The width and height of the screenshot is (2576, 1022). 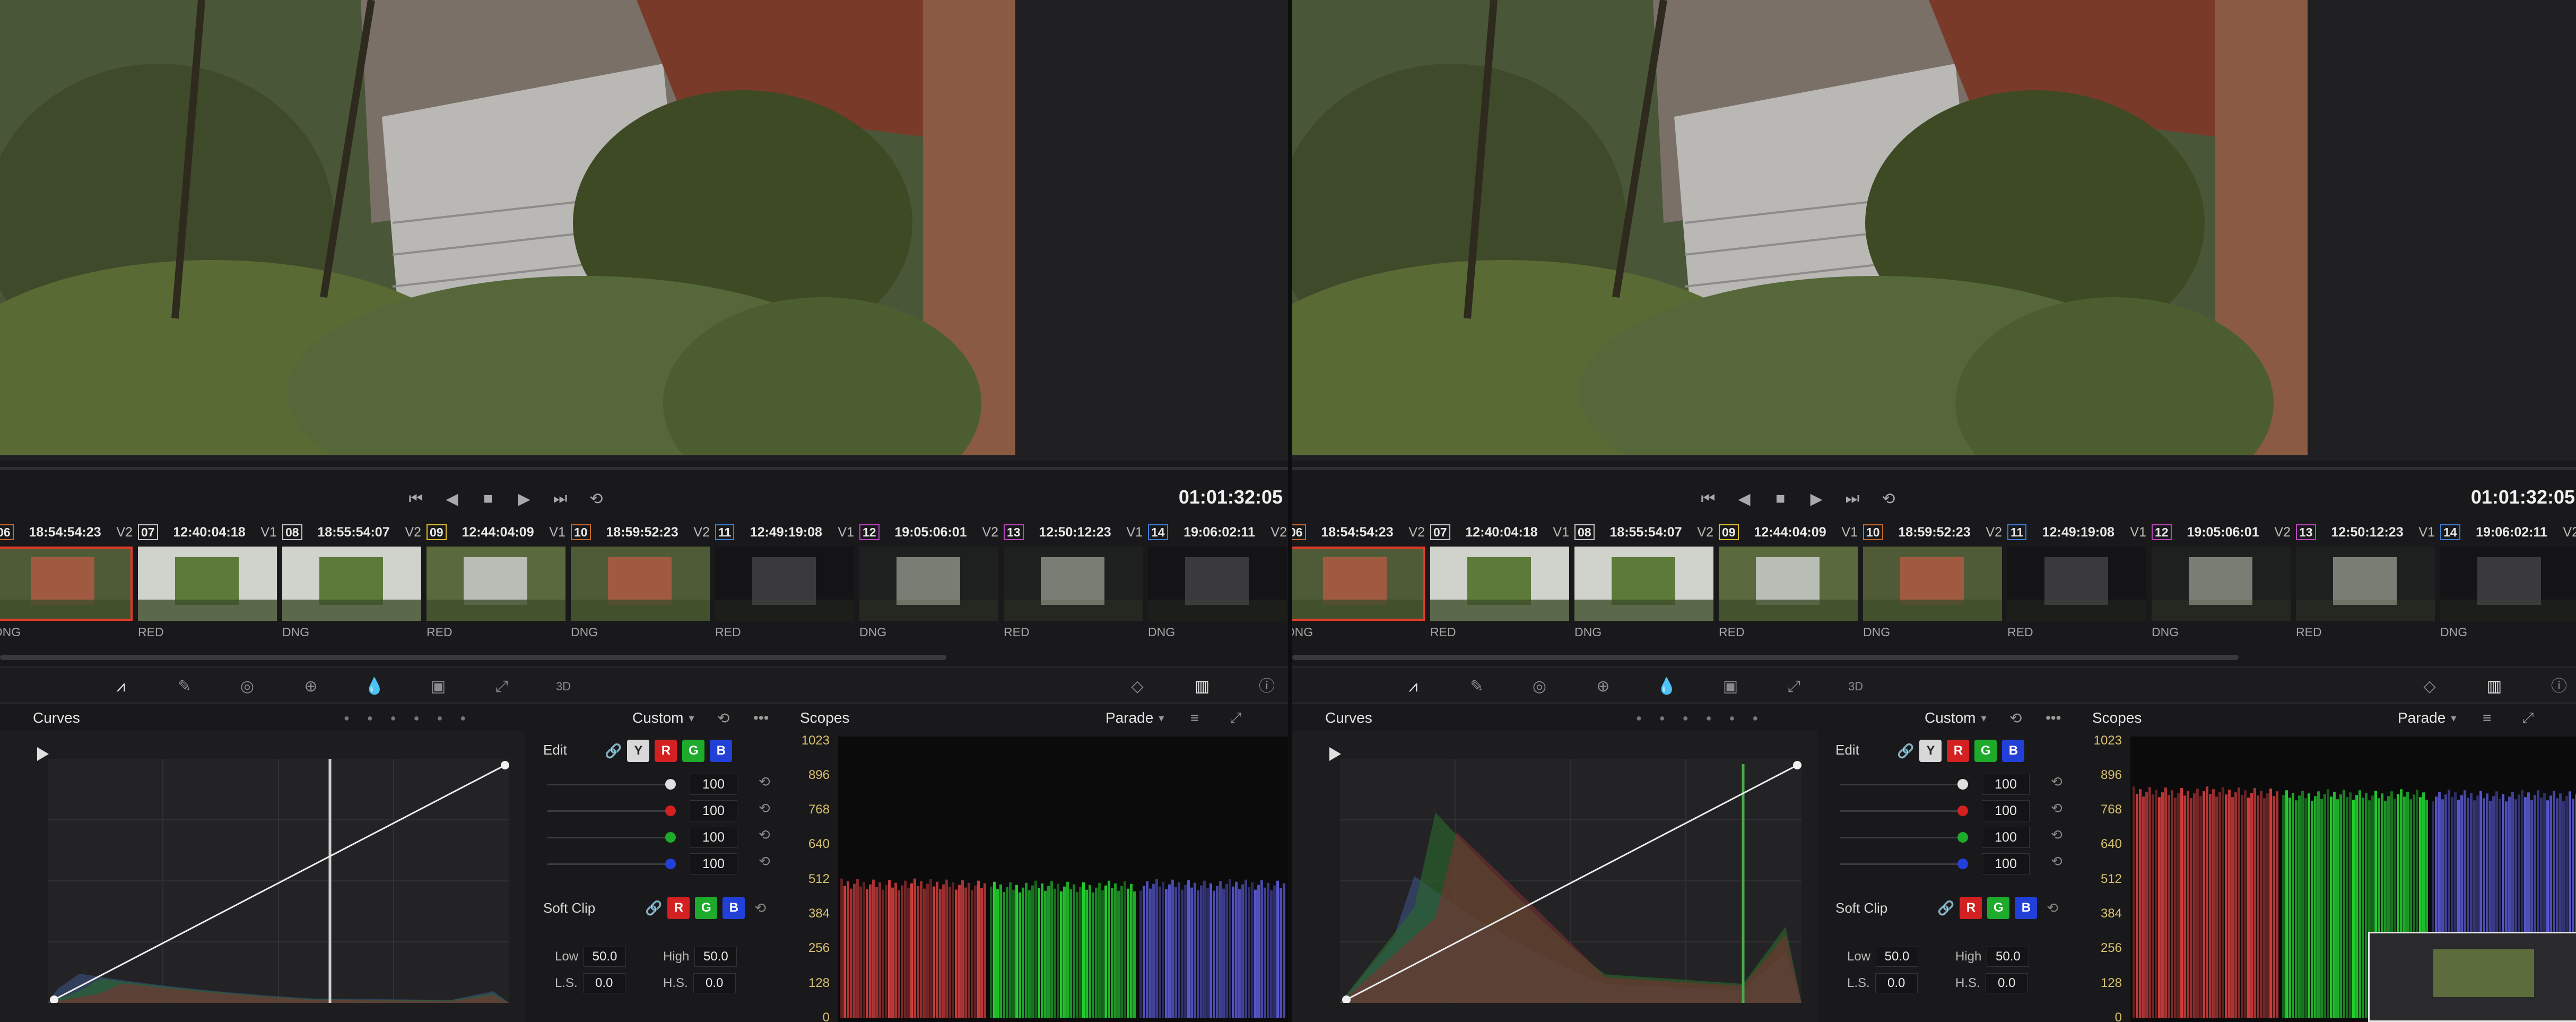 I want to click on clip-thumbnail: 14 19:06:02:11 V2 DNG, so click(x=1218, y=593).